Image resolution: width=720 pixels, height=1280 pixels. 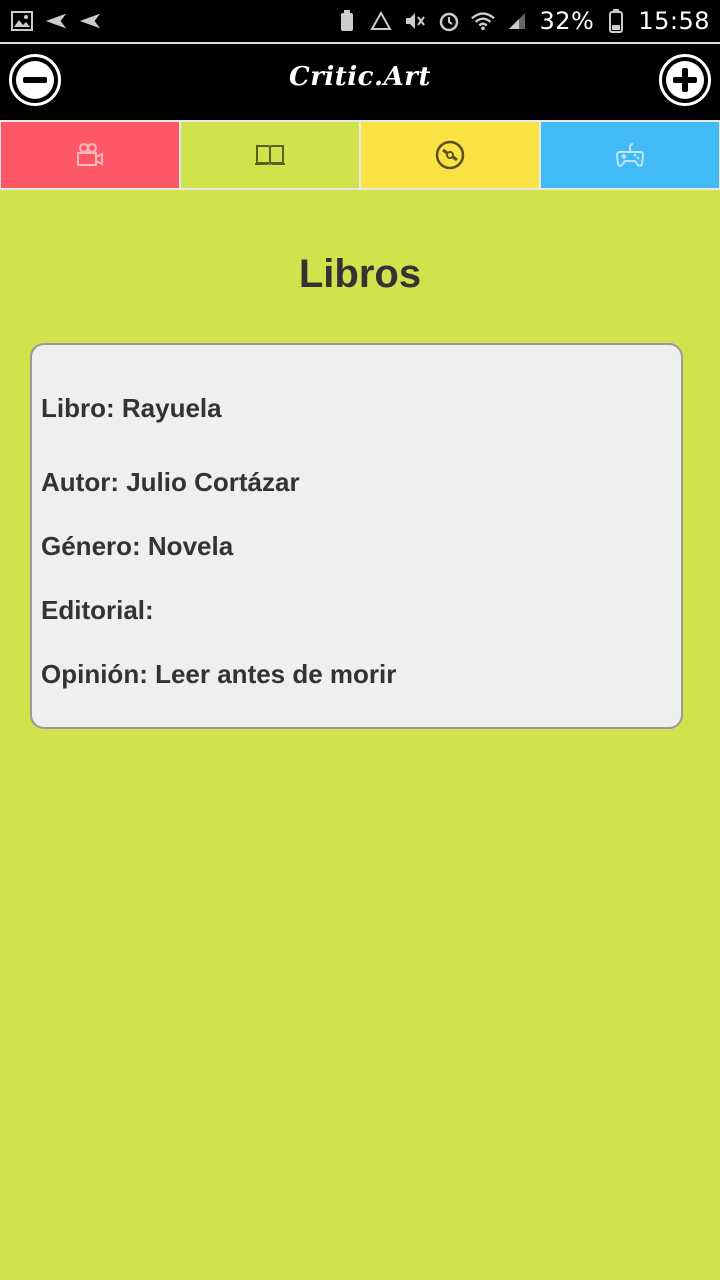 I want to click on add-button, so click(x=685, y=80).